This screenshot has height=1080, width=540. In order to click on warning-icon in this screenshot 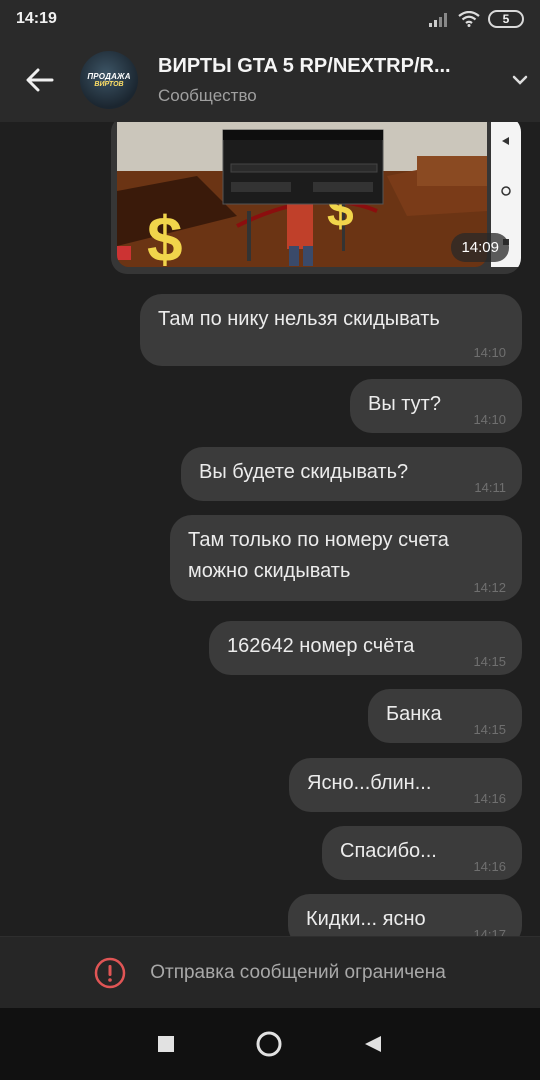, I will do `click(110, 972)`.